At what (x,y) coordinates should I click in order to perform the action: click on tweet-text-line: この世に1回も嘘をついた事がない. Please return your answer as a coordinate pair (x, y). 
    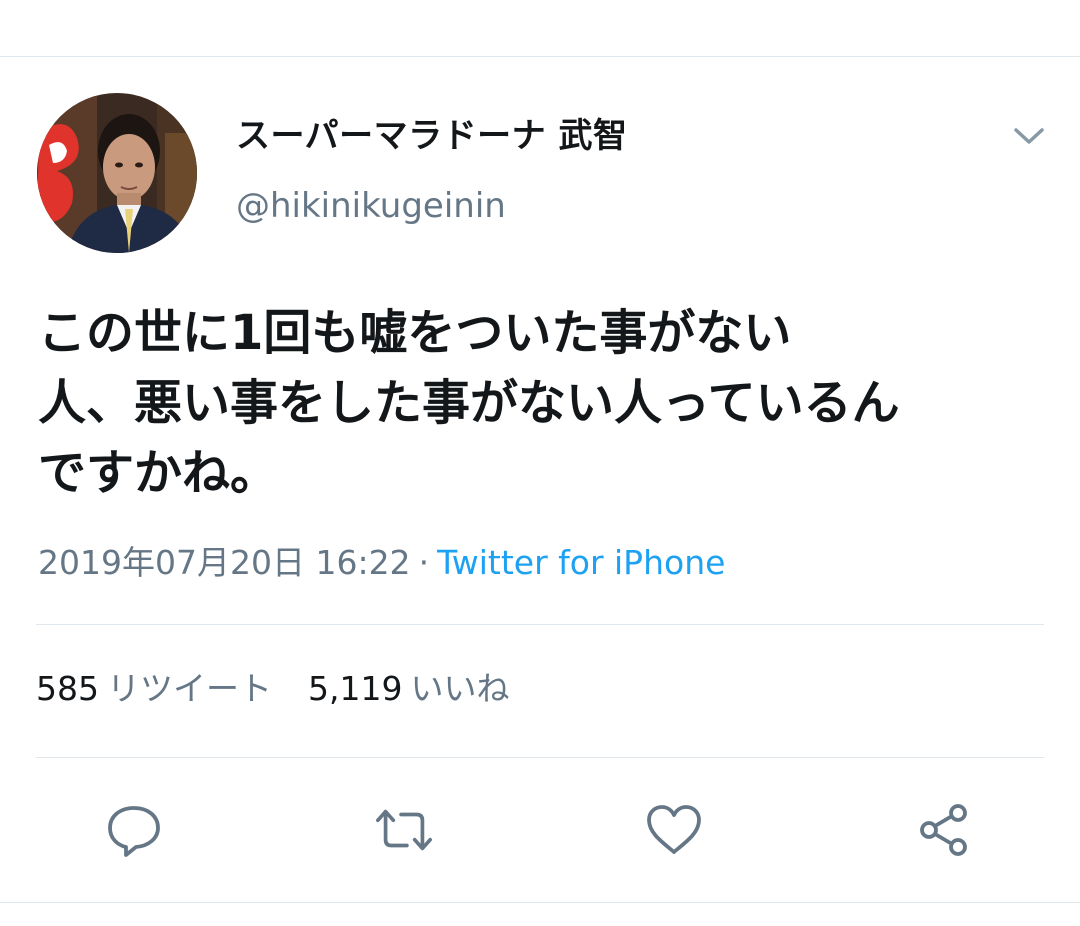
    Looking at the image, I should click on (415, 333).